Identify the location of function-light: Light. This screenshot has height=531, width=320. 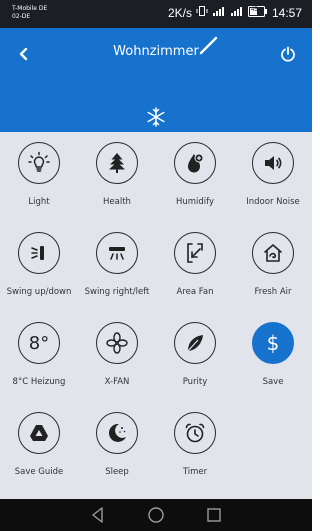
(39, 177).